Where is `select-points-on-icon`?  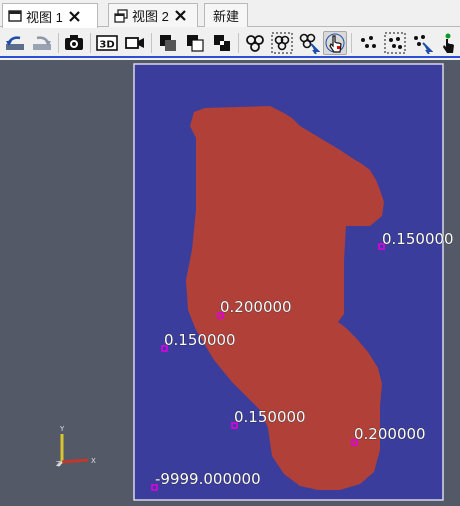 select-points-on-icon is located at coordinates (195, 43).